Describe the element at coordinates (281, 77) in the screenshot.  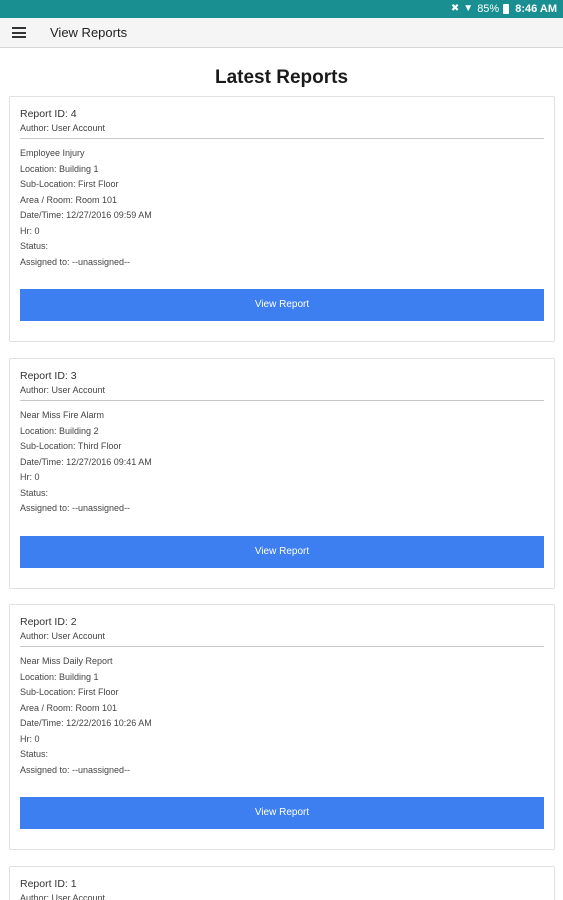
I see `page-title: Latest Reports` at that location.